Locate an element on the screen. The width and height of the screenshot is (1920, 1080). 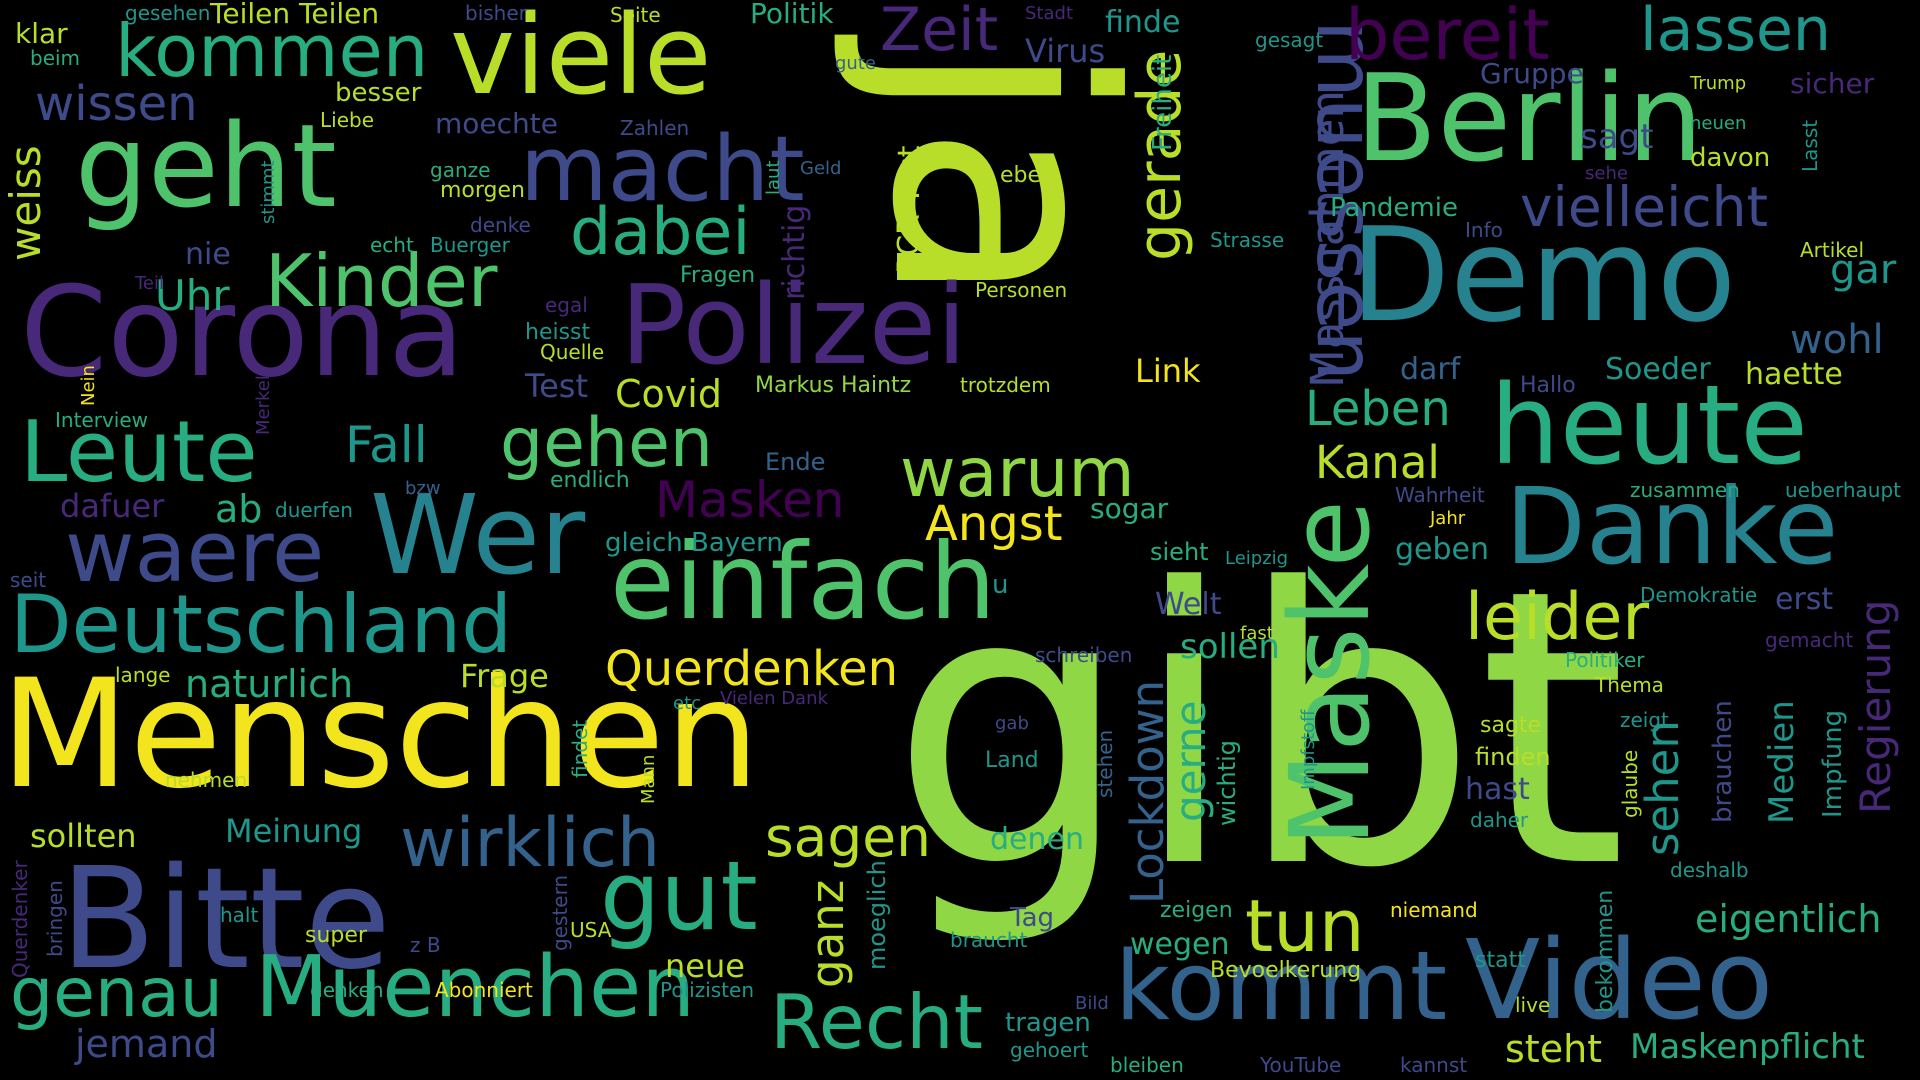
cloud-word: Gruppe is located at coordinates (1532, 73).